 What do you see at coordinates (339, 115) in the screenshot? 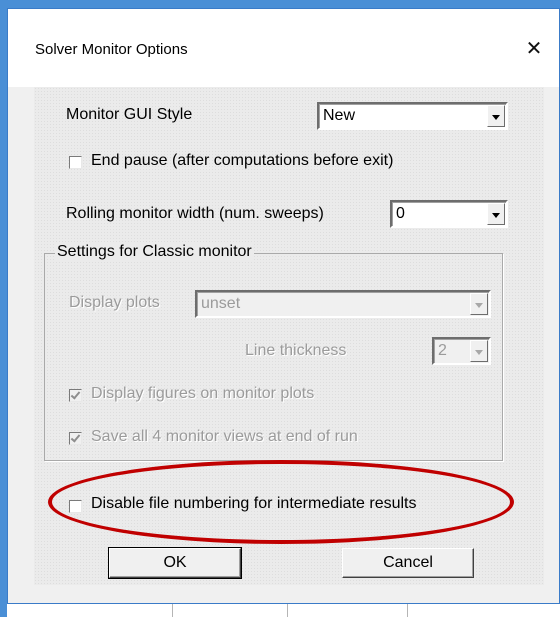
I see `monitor-gui-style-value: New` at bounding box center [339, 115].